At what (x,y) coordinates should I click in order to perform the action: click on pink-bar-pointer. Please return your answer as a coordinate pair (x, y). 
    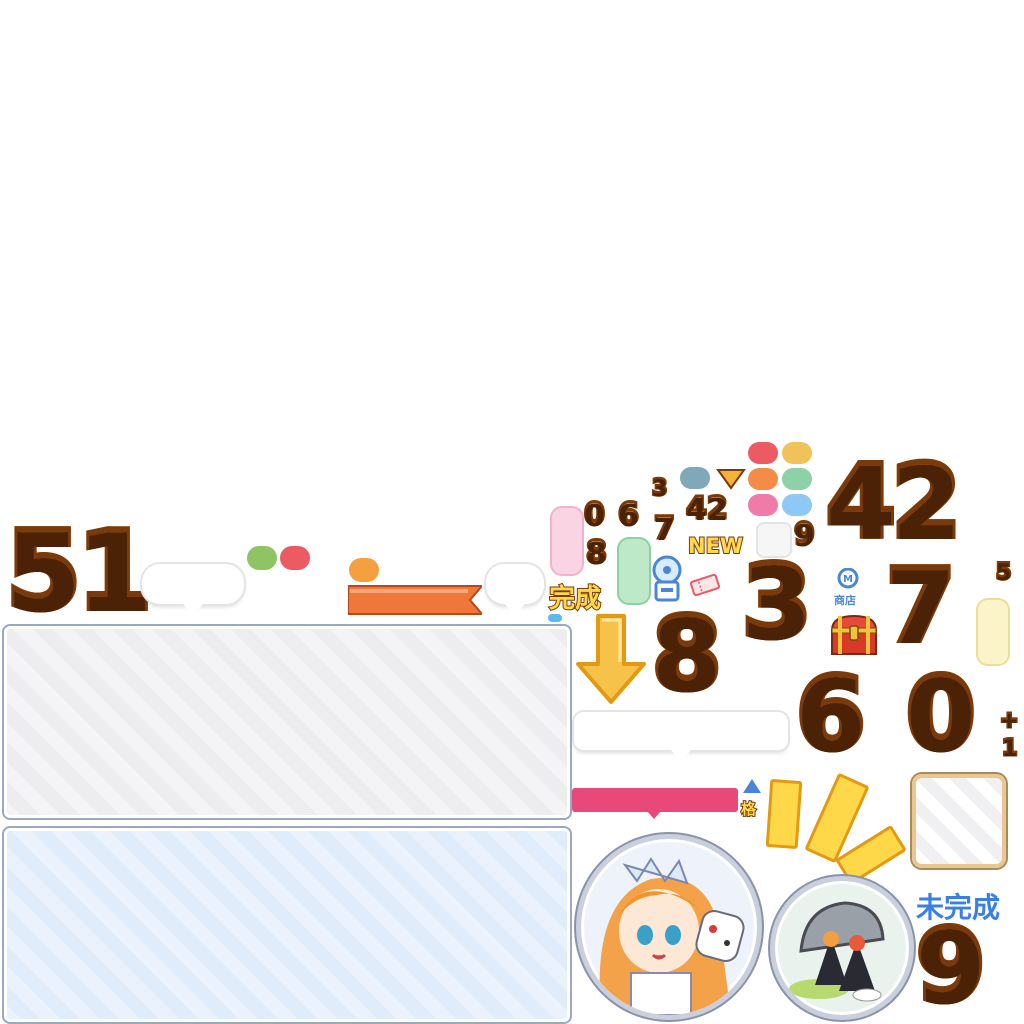
    Looking at the image, I should click on (654, 814).